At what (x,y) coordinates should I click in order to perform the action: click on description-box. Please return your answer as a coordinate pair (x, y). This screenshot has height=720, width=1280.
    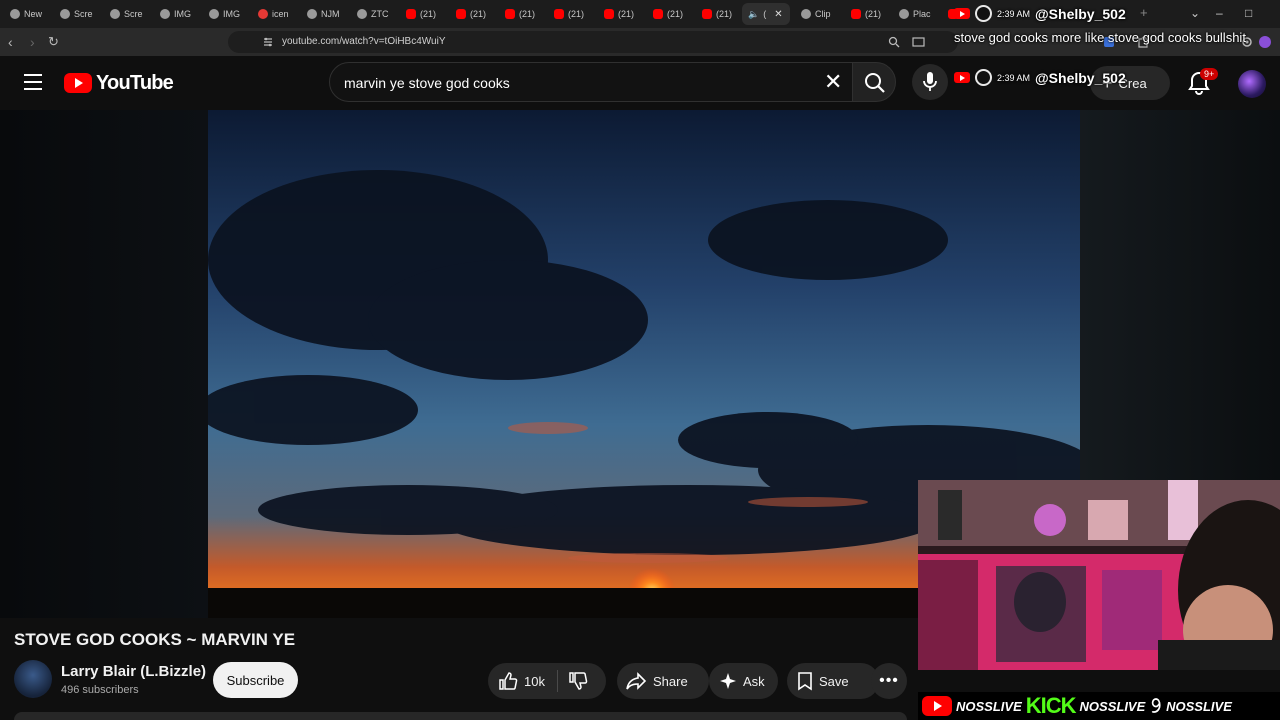
    Looking at the image, I should click on (460, 716).